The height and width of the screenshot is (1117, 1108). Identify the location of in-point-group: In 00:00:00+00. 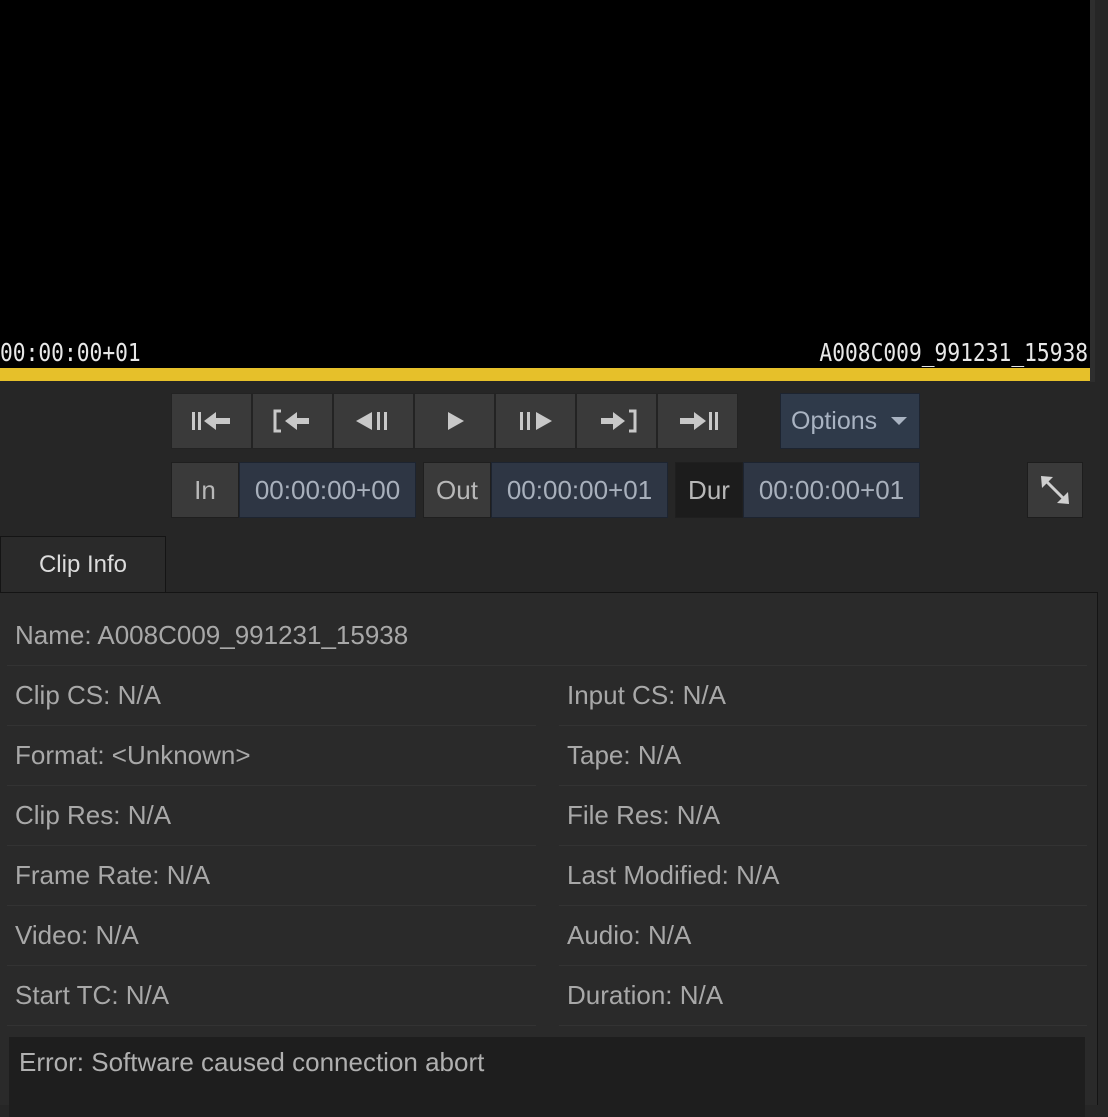
(293, 490).